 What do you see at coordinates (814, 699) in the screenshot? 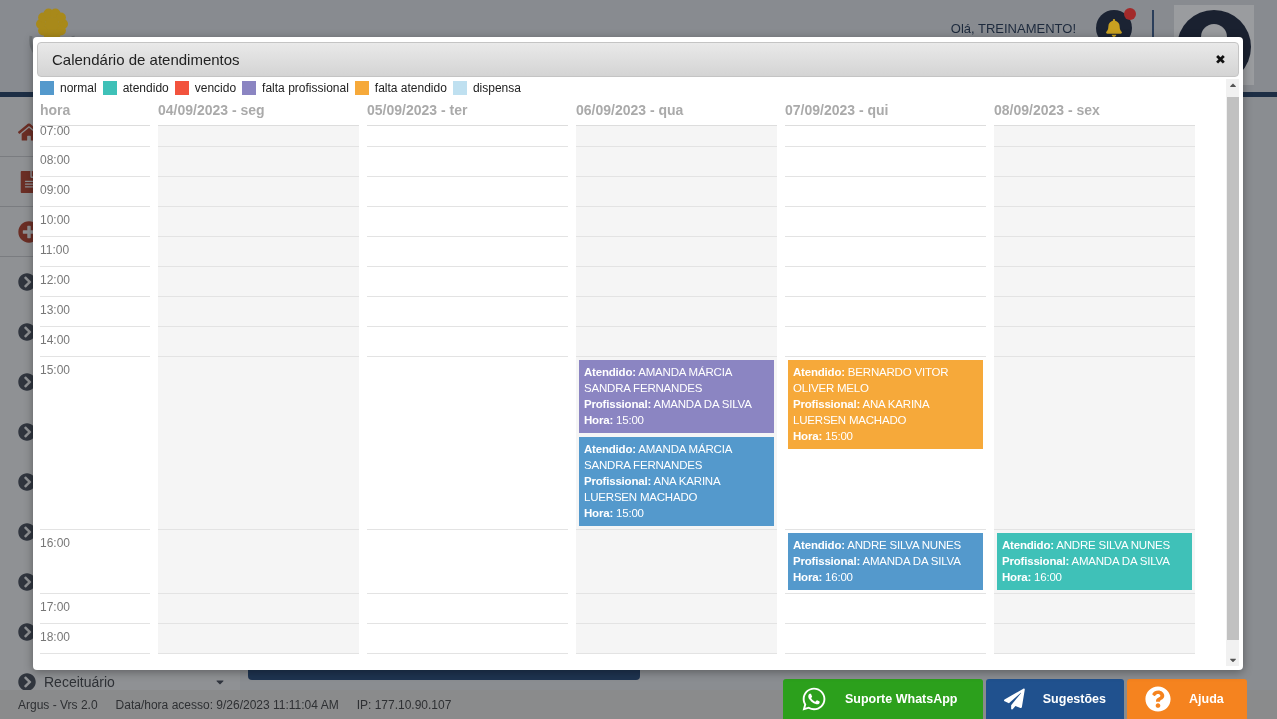
I see `whatsapp-icon` at bounding box center [814, 699].